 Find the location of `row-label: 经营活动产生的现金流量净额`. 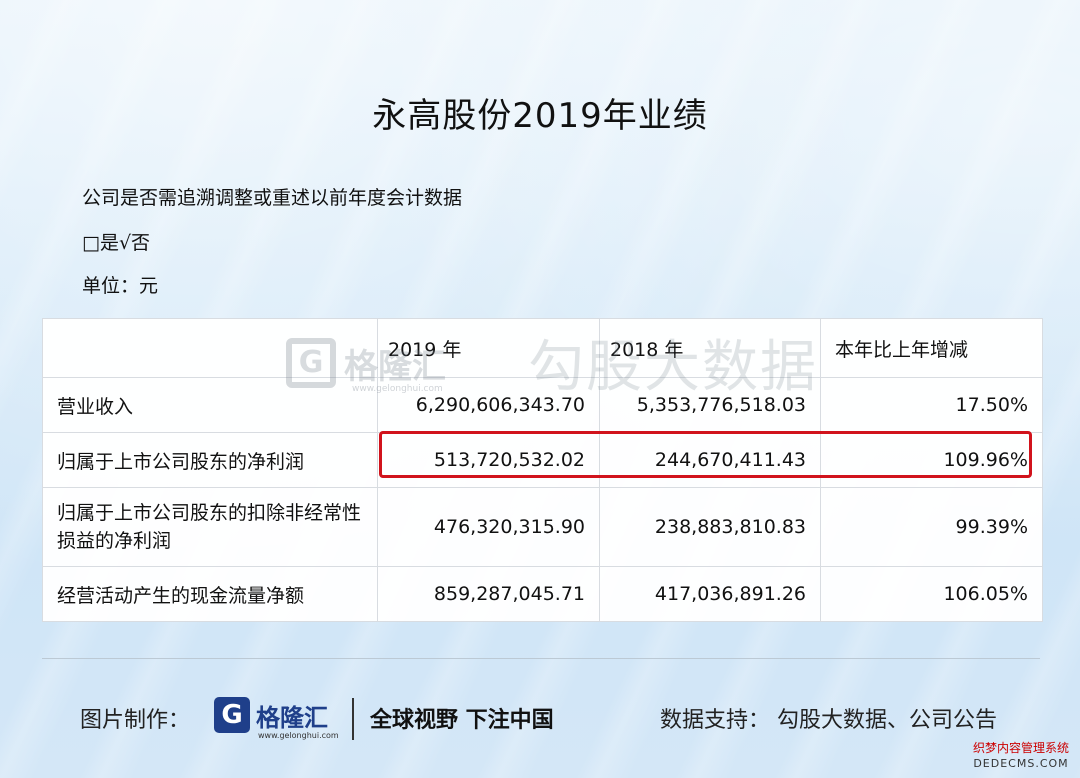

row-label: 经营活动产生的现金流量净额 is located at coordinates (210, 594).